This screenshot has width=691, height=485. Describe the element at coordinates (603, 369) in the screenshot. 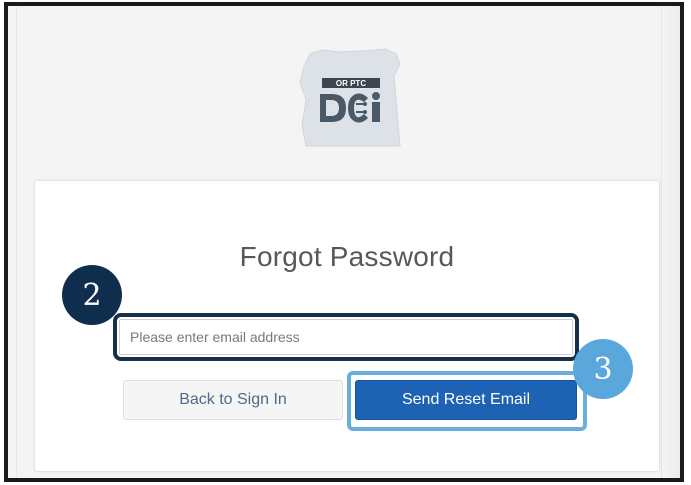

I see `callout-step-3: 3` at that location.